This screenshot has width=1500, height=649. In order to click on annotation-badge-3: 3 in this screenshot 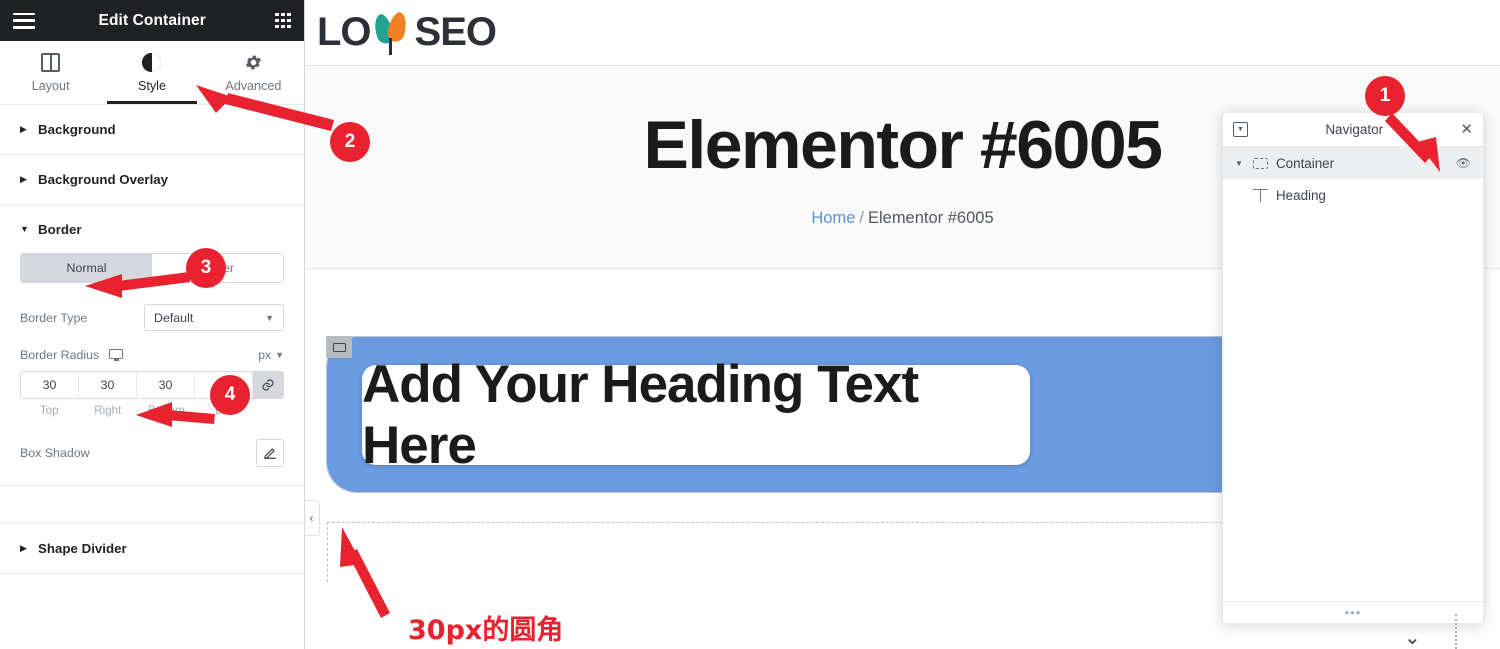, I will do `click(206, 268)`.